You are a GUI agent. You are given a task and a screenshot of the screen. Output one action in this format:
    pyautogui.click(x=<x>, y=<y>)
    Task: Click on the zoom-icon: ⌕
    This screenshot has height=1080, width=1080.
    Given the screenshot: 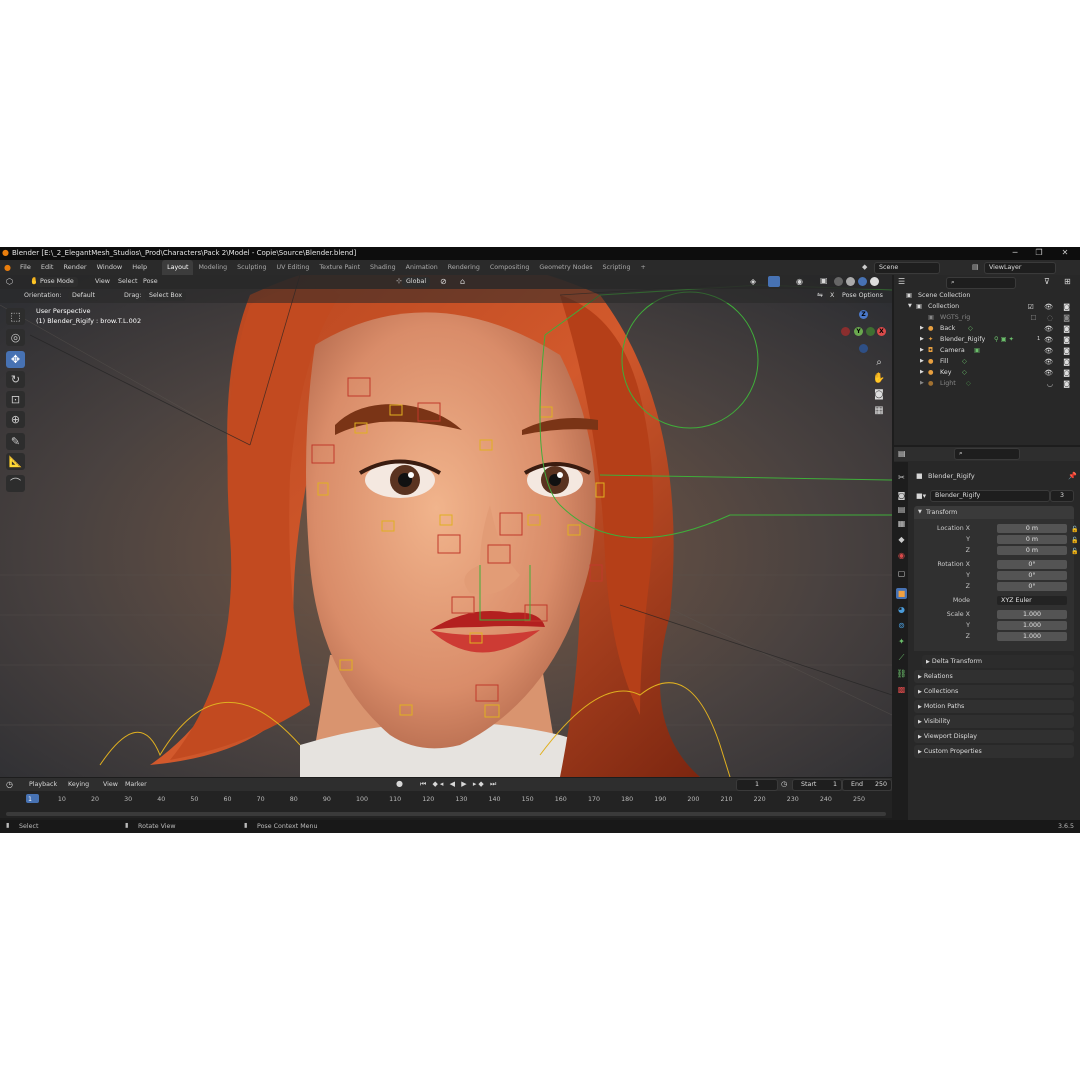 What is the action you would take?
    pyautogui.click(x=879, y=363)
    